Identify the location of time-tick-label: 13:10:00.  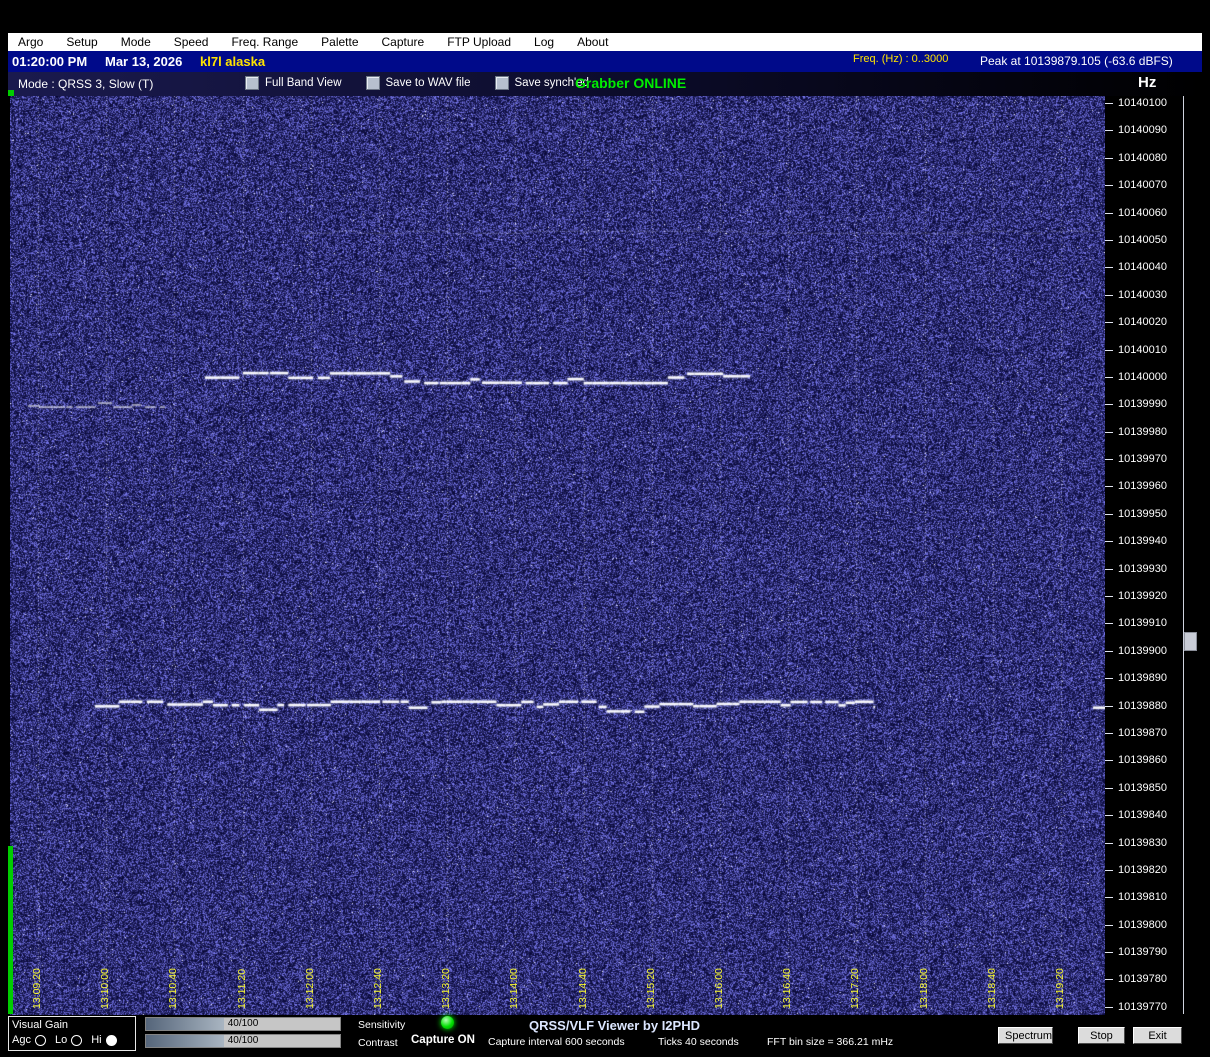
(105, 988).